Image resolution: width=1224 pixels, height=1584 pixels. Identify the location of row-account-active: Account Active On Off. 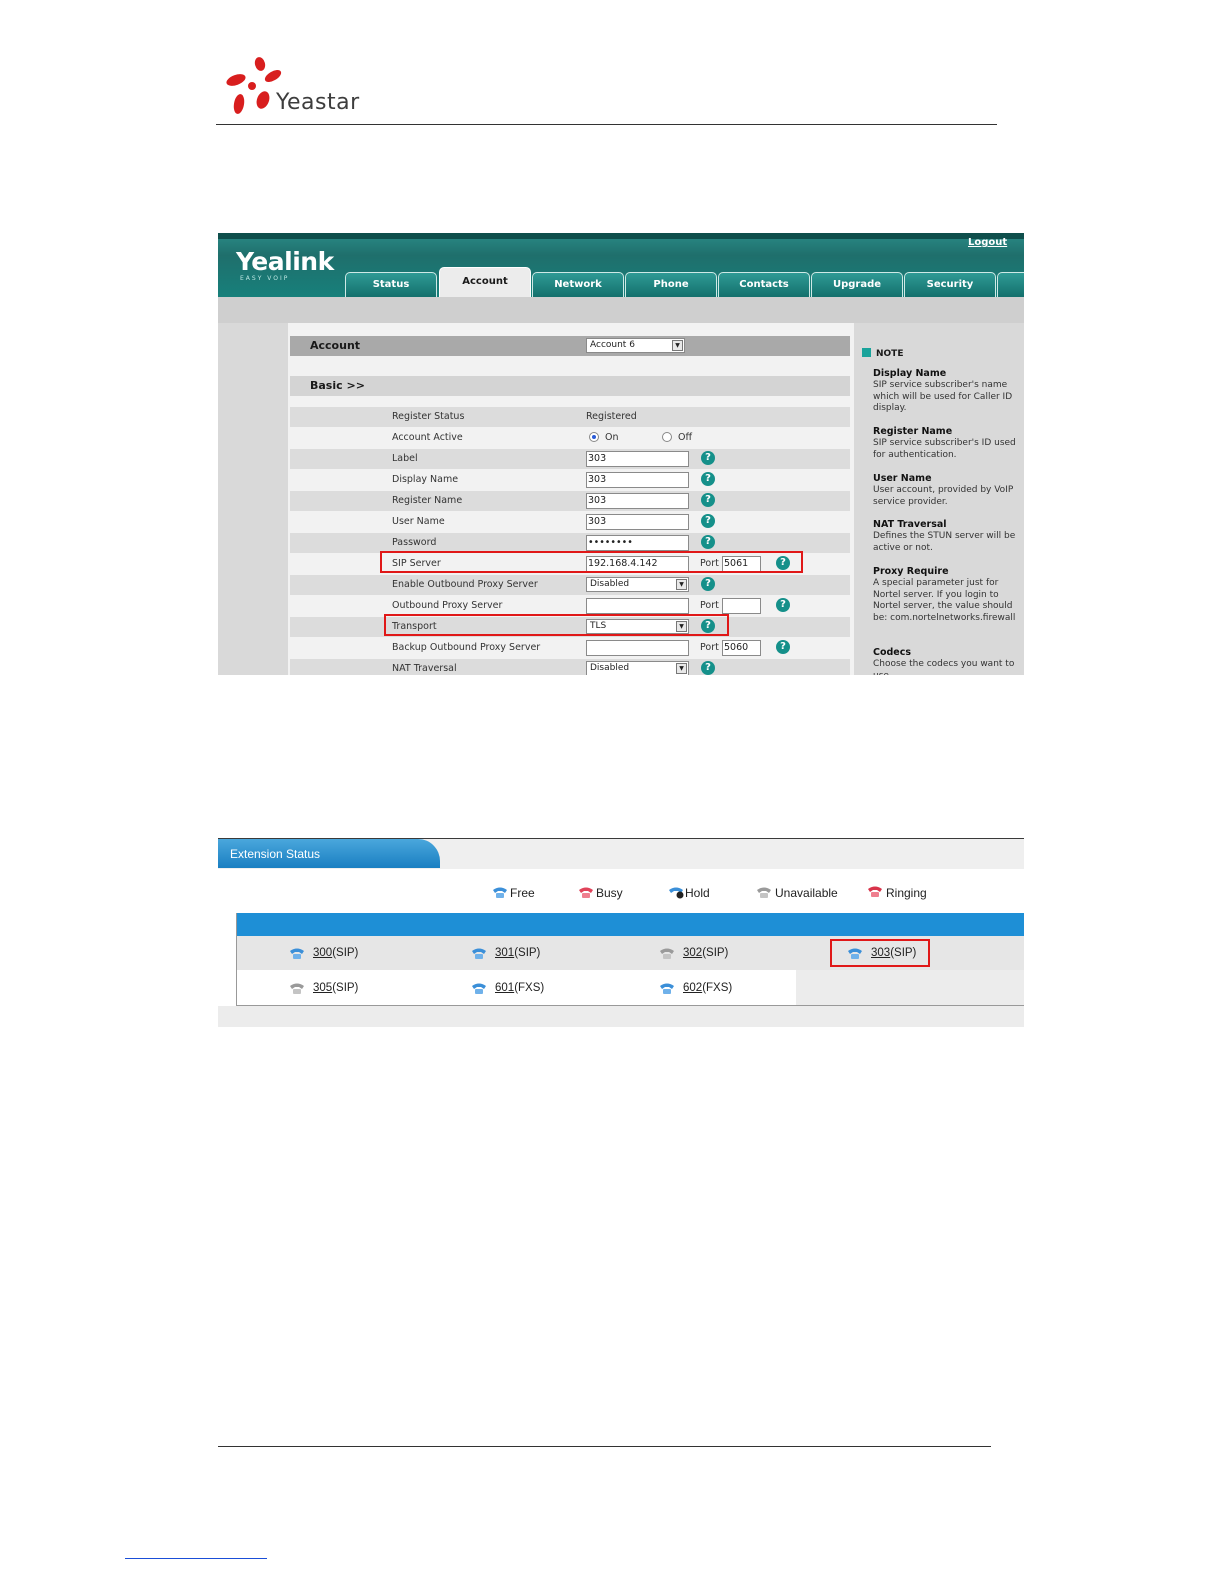
(570, 438).